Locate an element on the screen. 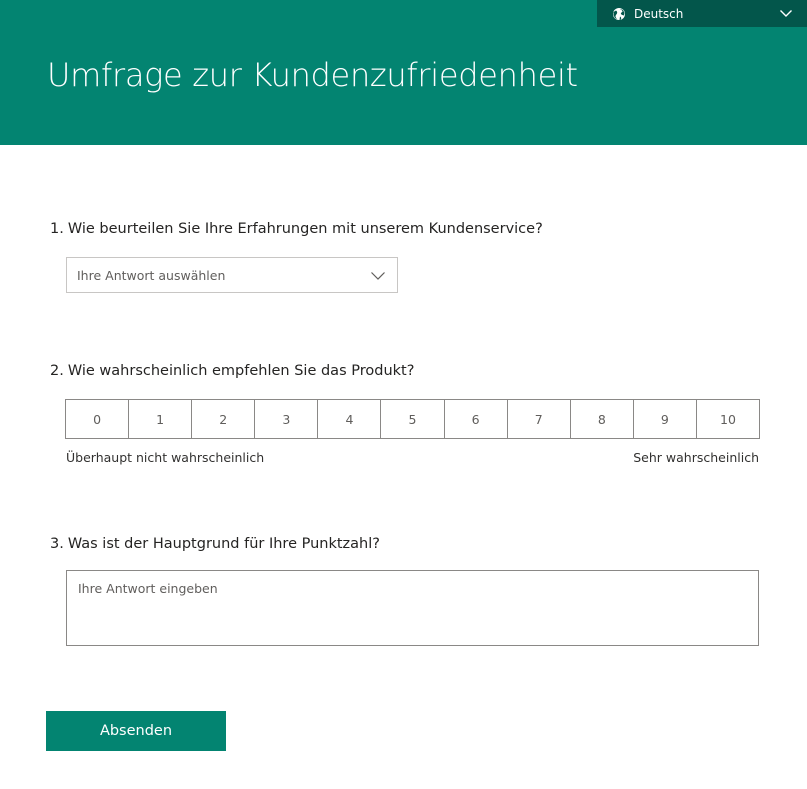 This screenshot has height=789, width=807. rating-option-4: 4 is located at coordinates (350, 419).